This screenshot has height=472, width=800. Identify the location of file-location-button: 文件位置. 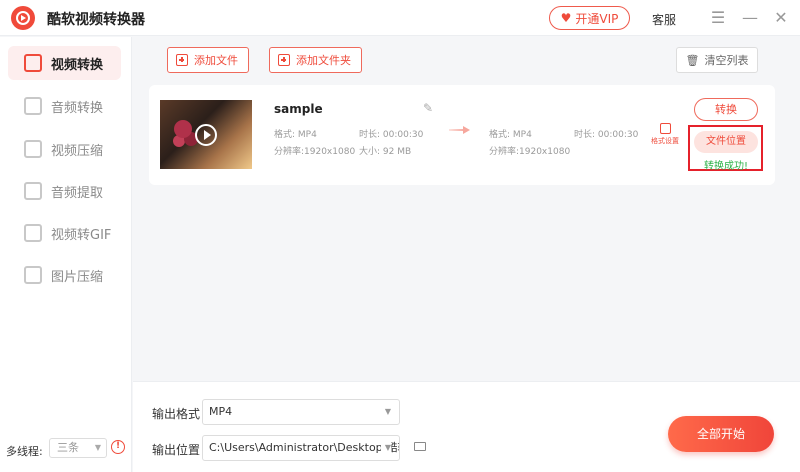
(726, 142).